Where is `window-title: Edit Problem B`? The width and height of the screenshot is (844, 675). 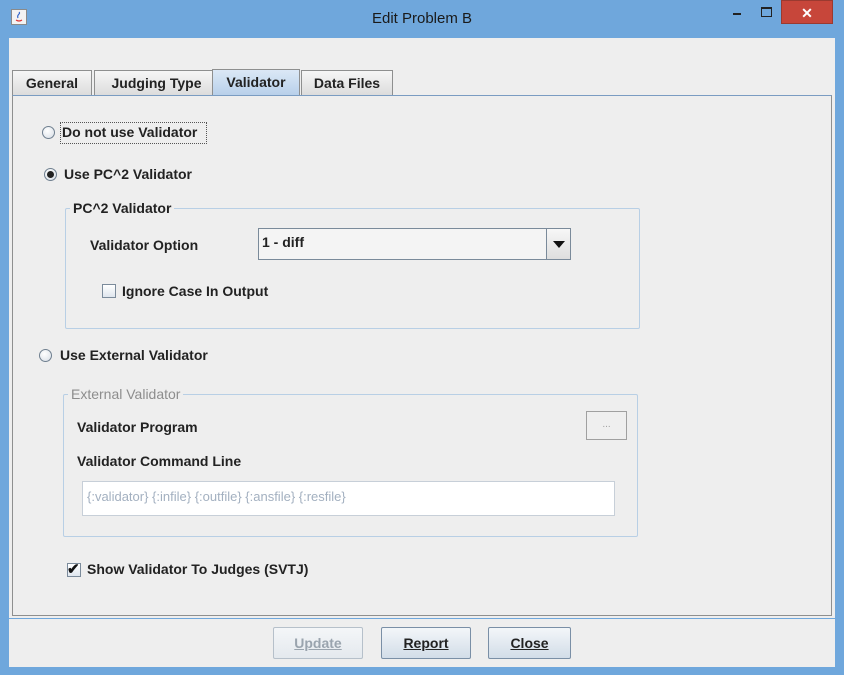
window-title: Edit Problem B is located at coordinates (422, 18).